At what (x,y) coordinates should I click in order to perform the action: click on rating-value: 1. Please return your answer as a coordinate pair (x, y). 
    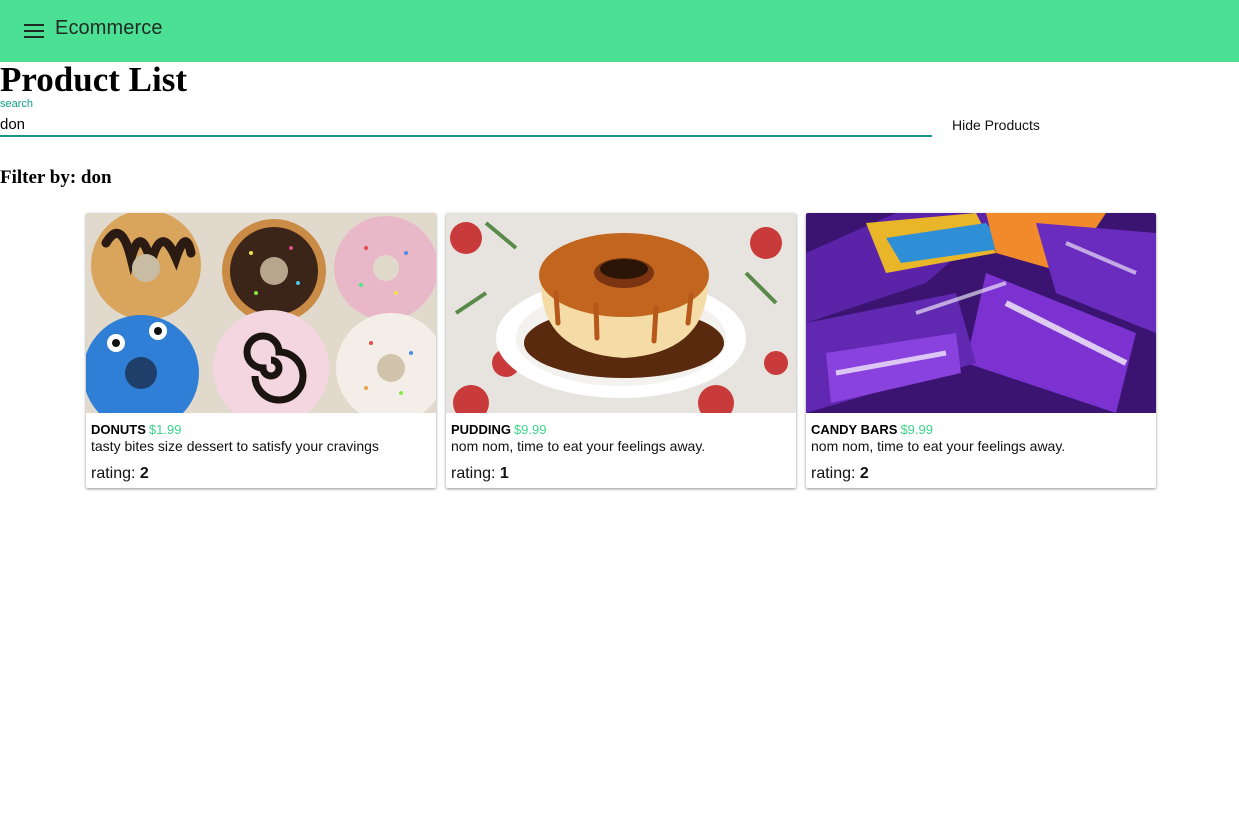
    Looking at the image, I should click on (504, 473).